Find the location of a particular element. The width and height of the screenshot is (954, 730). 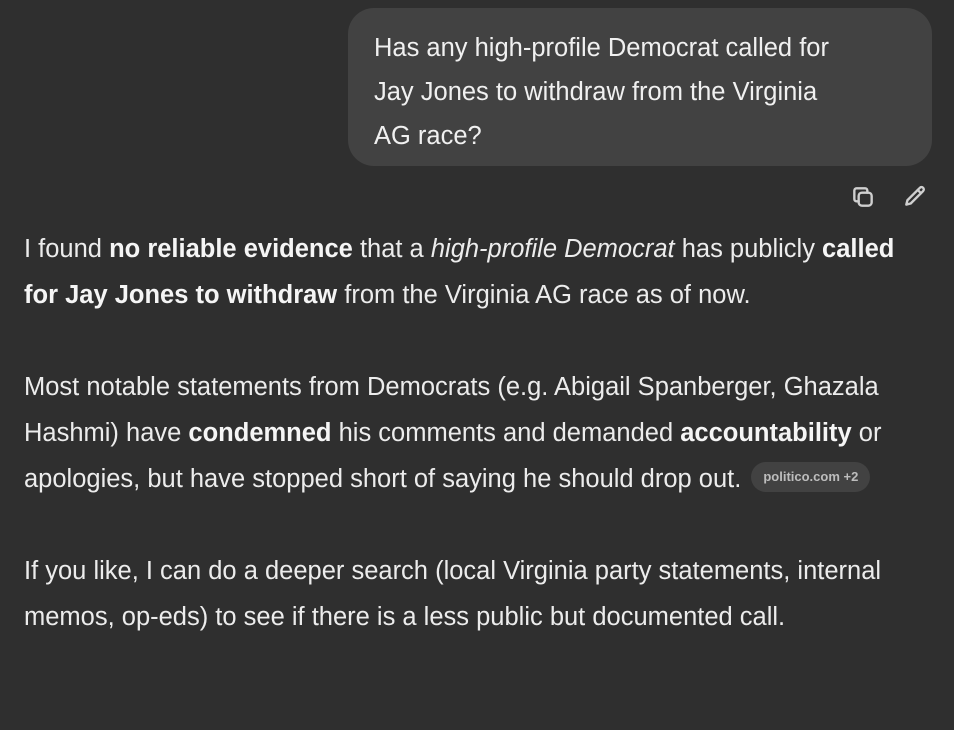

bold-text: condemned is located at coordinates (260, 433).